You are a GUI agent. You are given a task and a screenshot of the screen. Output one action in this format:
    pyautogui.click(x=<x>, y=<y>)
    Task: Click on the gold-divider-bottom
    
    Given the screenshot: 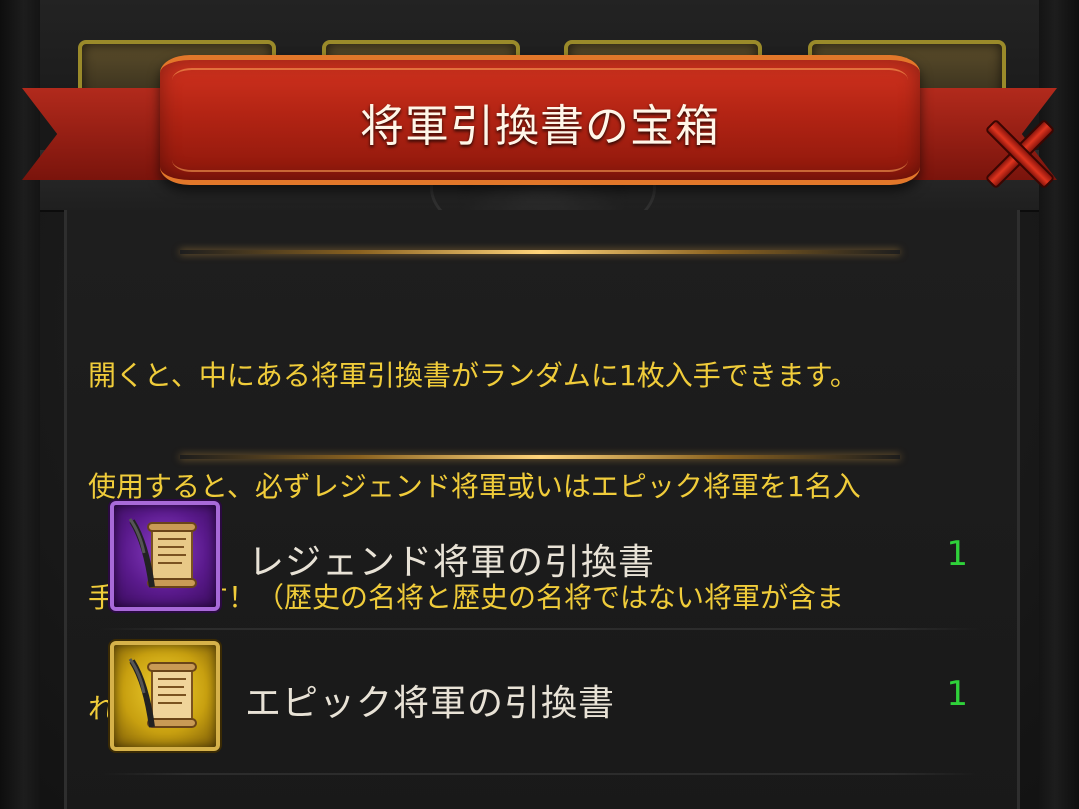 What is the action you would take?
    pyautogui.click(x=540, y=457)
    